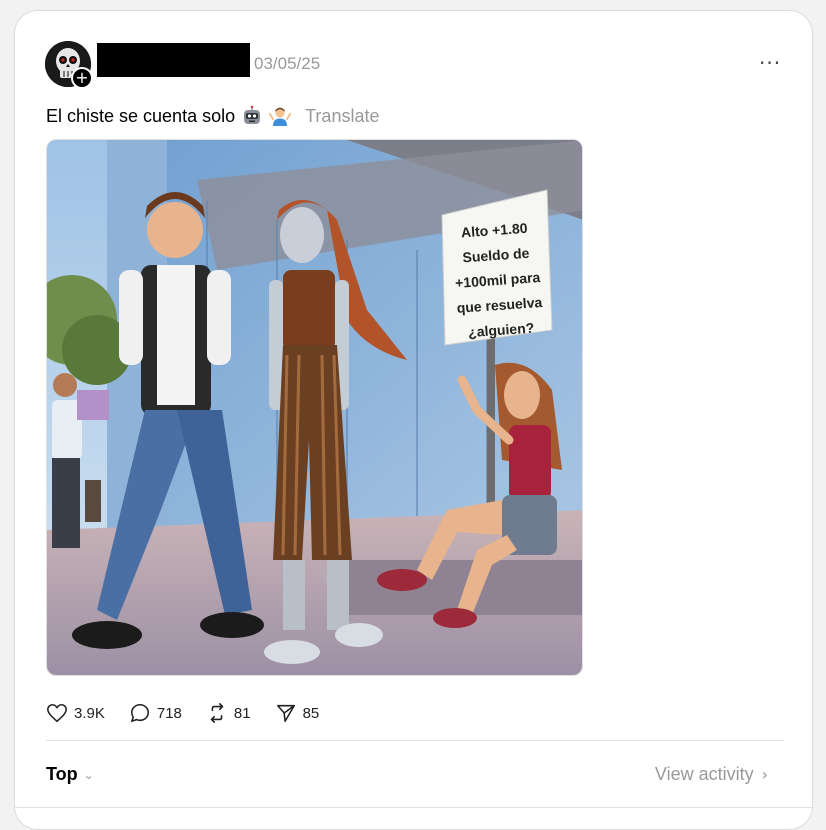  Describe the element at coordinates (311, 713) in the screenshot. I see `share-count: 85` at that location.